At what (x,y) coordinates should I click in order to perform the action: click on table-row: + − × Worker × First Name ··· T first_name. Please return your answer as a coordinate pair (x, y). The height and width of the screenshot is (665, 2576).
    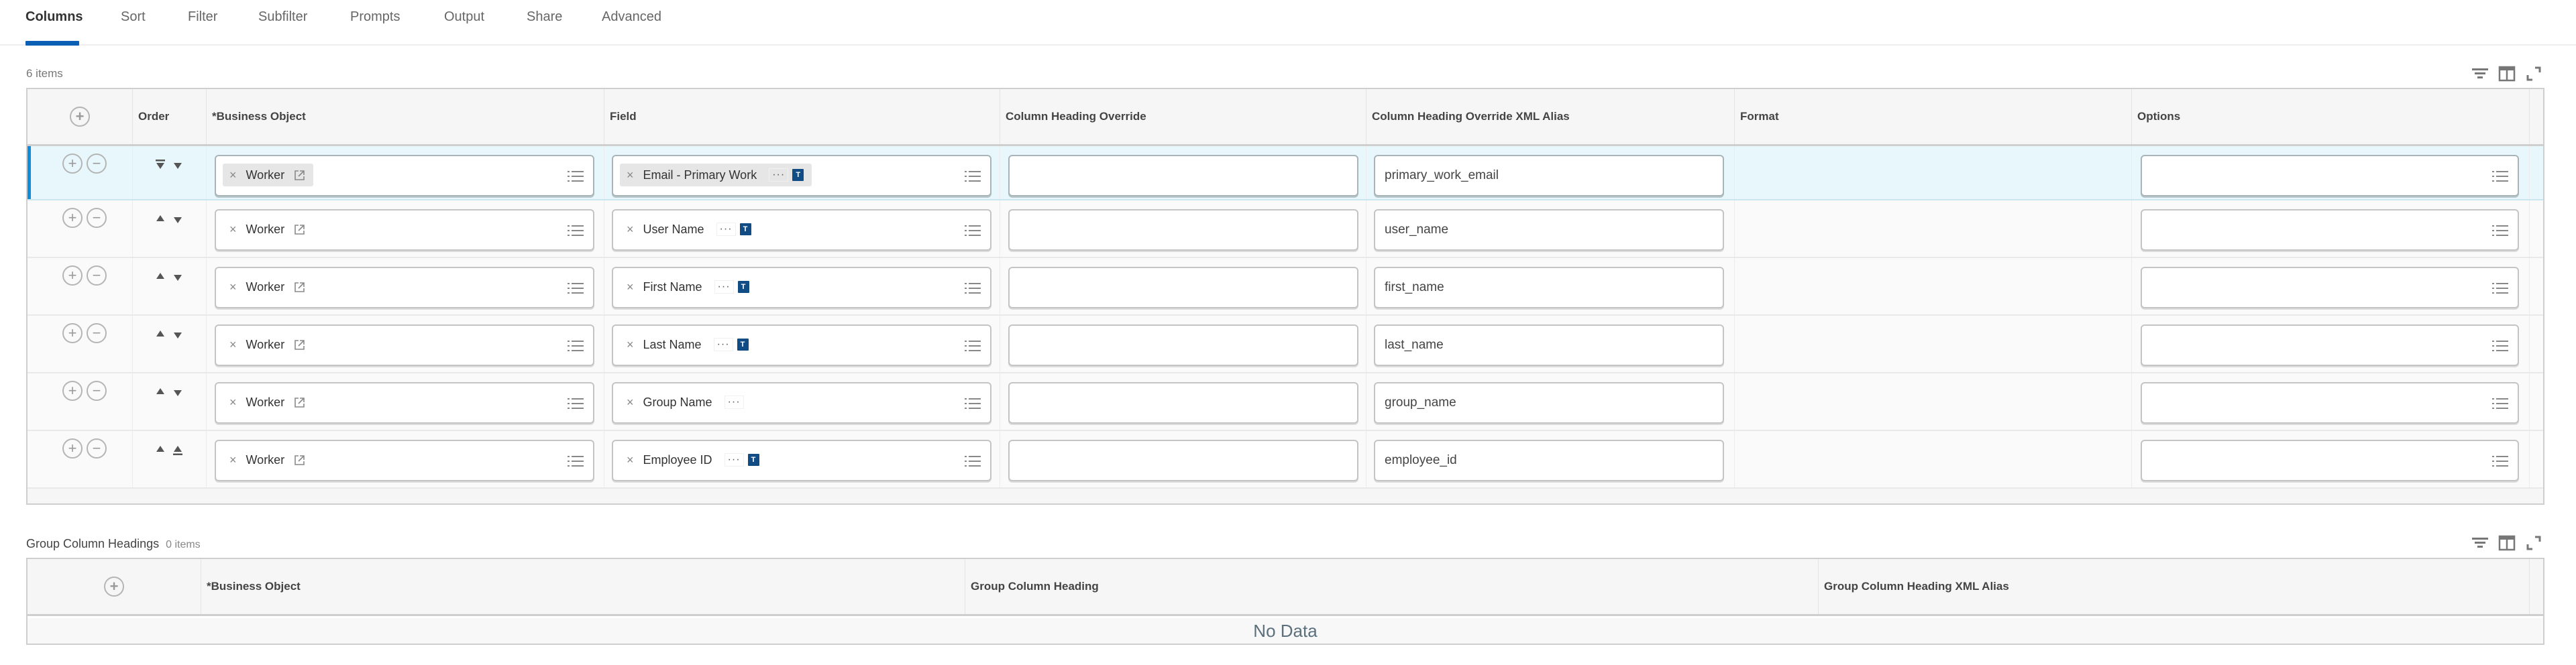
    Looking at the image, I should click on (1285, 287).